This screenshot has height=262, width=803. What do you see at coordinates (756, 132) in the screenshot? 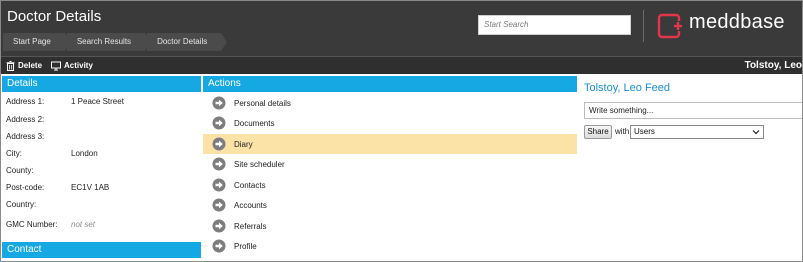
I see `chevron-down-icon` at bounding box center [756, 132].